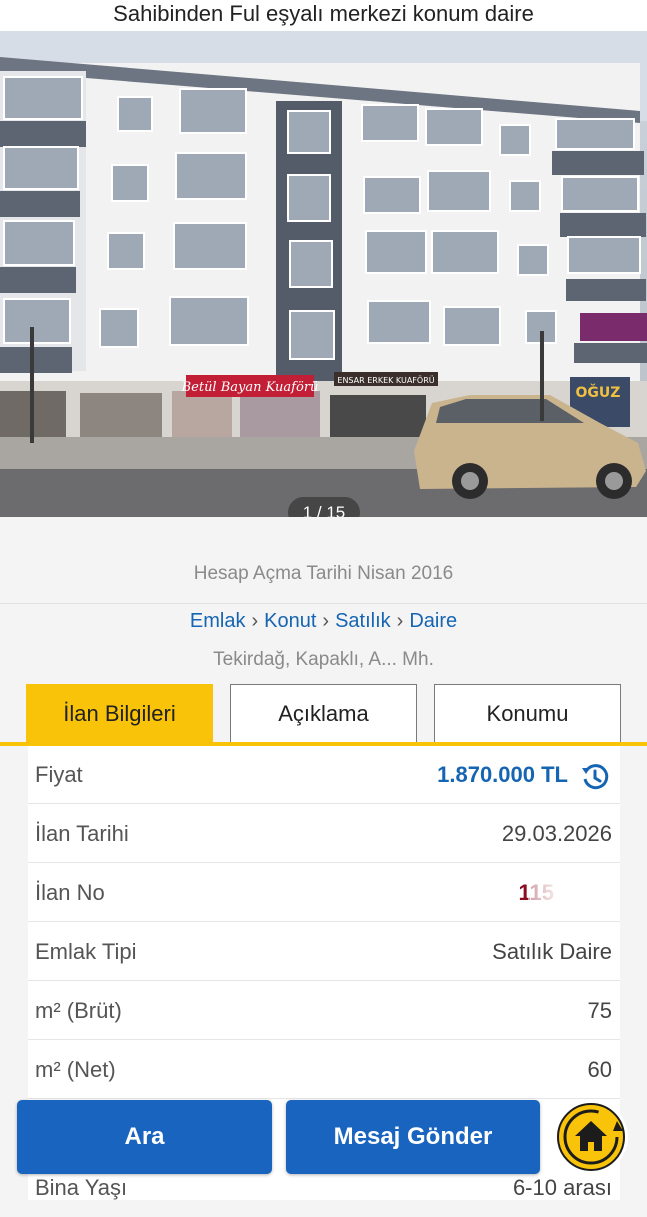 The height and width of the screenshot is (1217, 647). I want to click on shop-sign-1: Betül Bayan Kuaförü, so click(250, 387).